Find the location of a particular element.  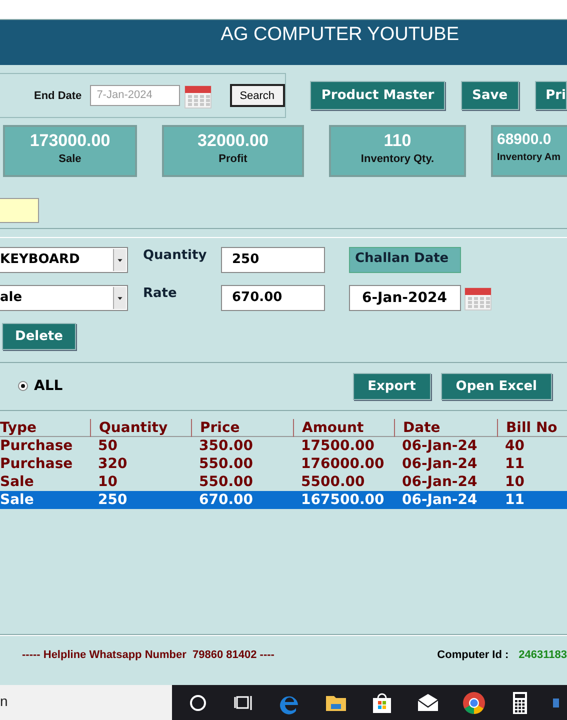

helpline-text: ----- Helpline Whatsapp Number 79860 81402 ---- is located at coordinates (148, 654).